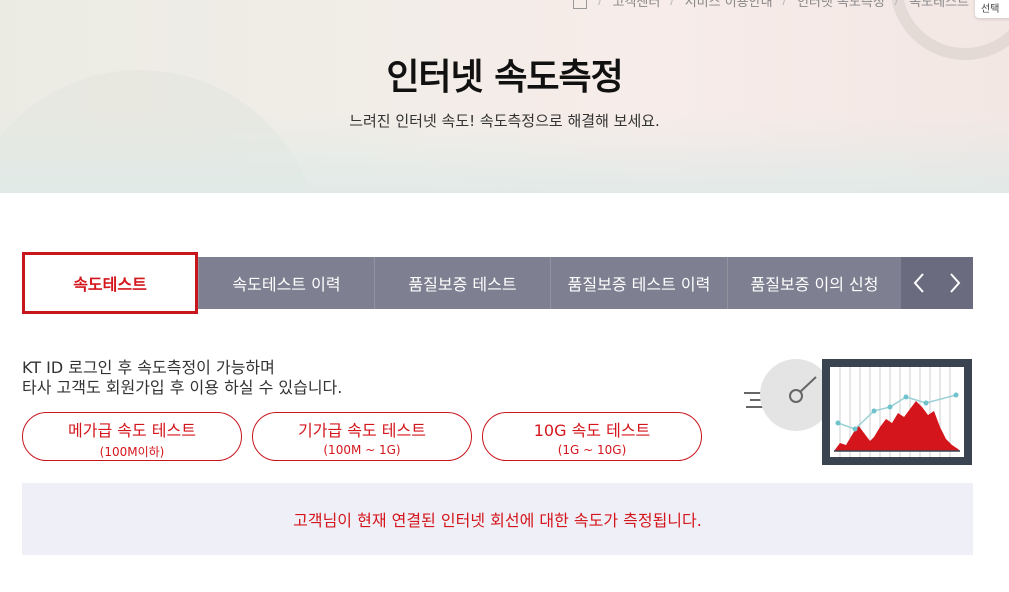  What do you see at coordinates (592, 450) in the screenshot?
I see `button-sublabel: (1G ~ 10G)` at bounding box center [592, 450].